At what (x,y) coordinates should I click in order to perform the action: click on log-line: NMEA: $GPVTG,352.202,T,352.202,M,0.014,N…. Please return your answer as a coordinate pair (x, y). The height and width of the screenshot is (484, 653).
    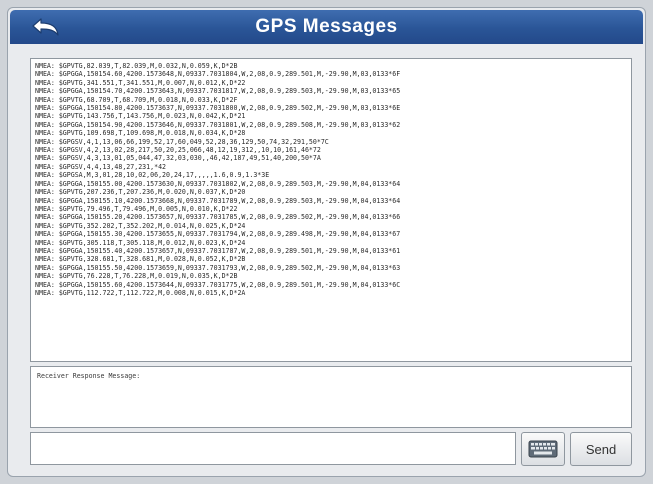
    Looking at the image, I should click on (140, 225).